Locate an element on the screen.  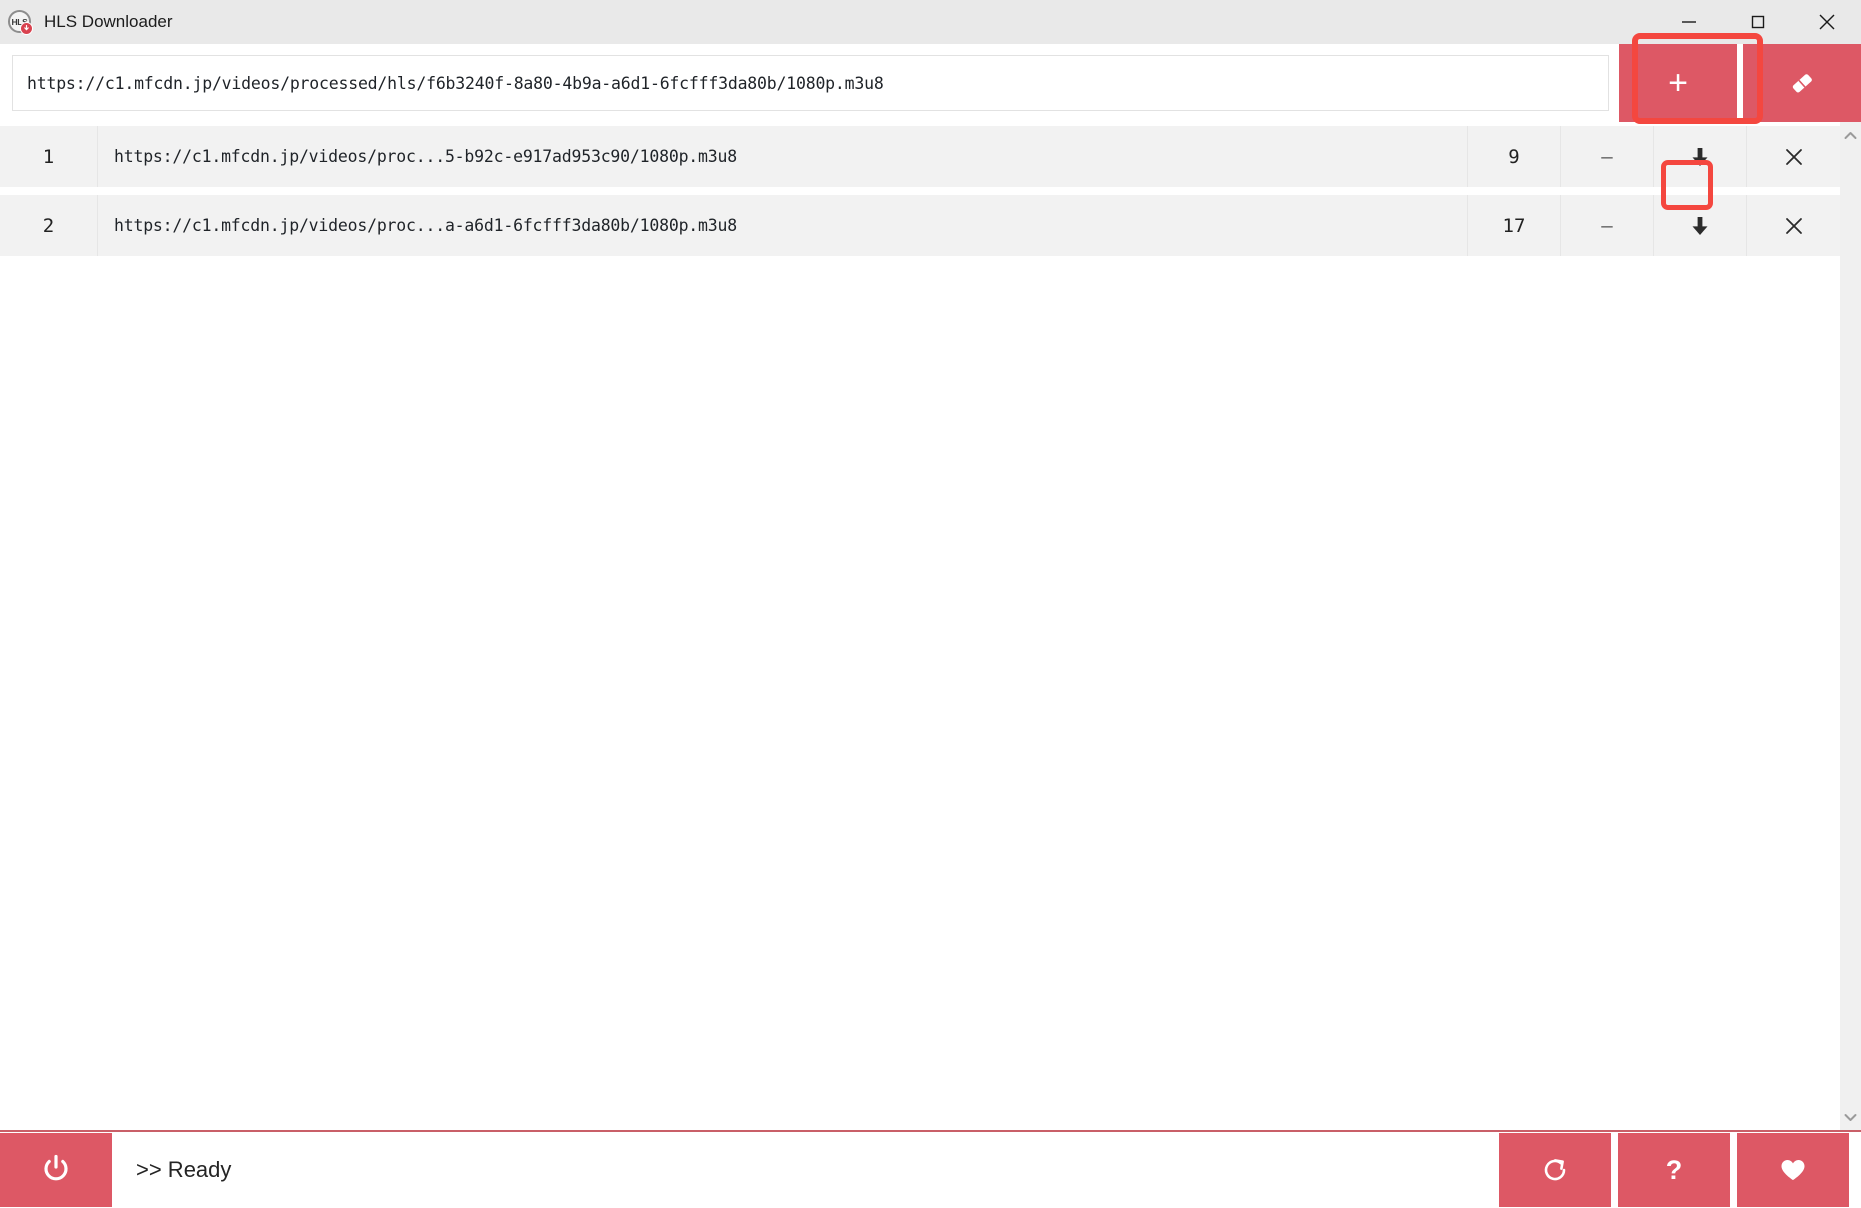
refresh-button is located at coordinates (1555, 1170).